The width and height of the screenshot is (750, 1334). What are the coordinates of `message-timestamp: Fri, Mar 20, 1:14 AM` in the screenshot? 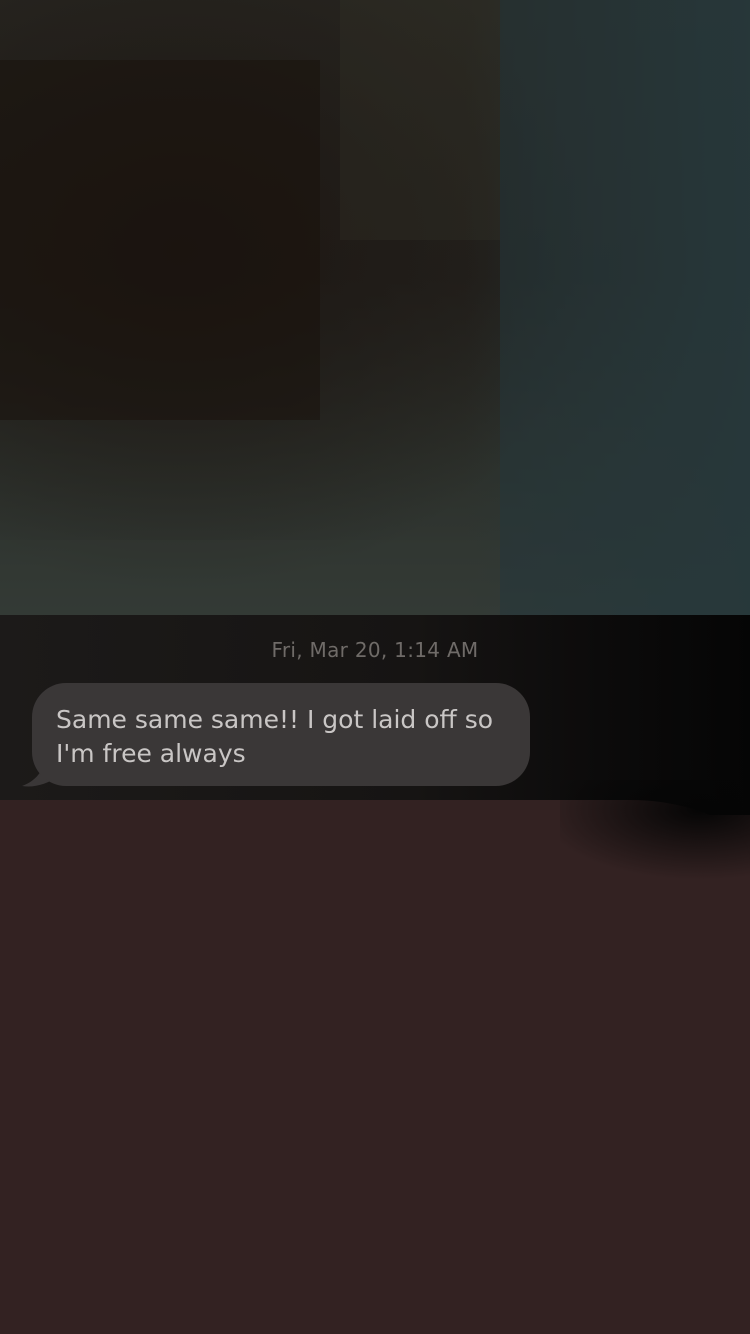 It's located at (375, 650).